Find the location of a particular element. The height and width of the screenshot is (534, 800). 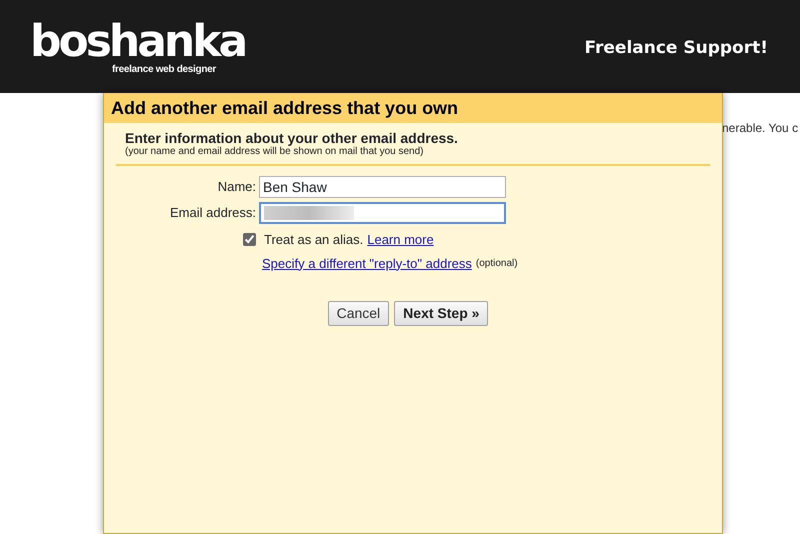

field-label: Email address: is located at coordinates (213, 213).